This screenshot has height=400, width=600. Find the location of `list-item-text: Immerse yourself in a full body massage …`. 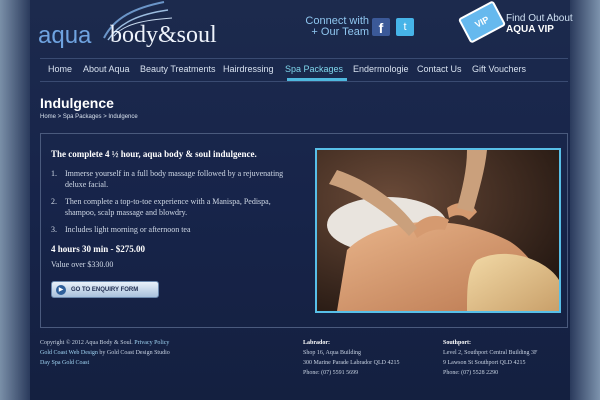

list-item-text: Immerse yourself in a full body massage … is located at coordinates (174, 179).